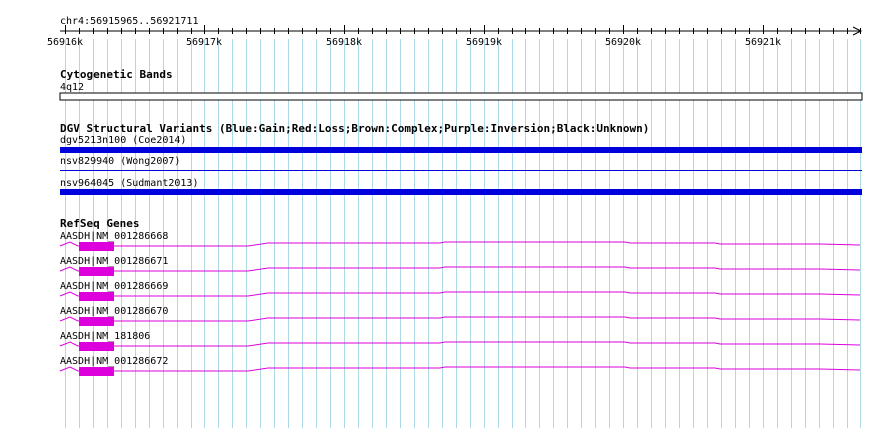 This screenshot has height=431, width=890. I want to click on dgv-feature-label: dgv5213n100 (Coe2014), so click(123, 140).